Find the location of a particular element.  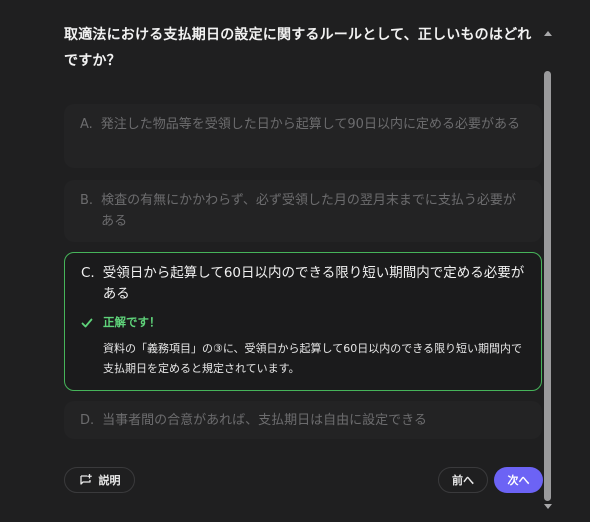

feedback-title: 正解です！ is located at coordinates (132, 322).